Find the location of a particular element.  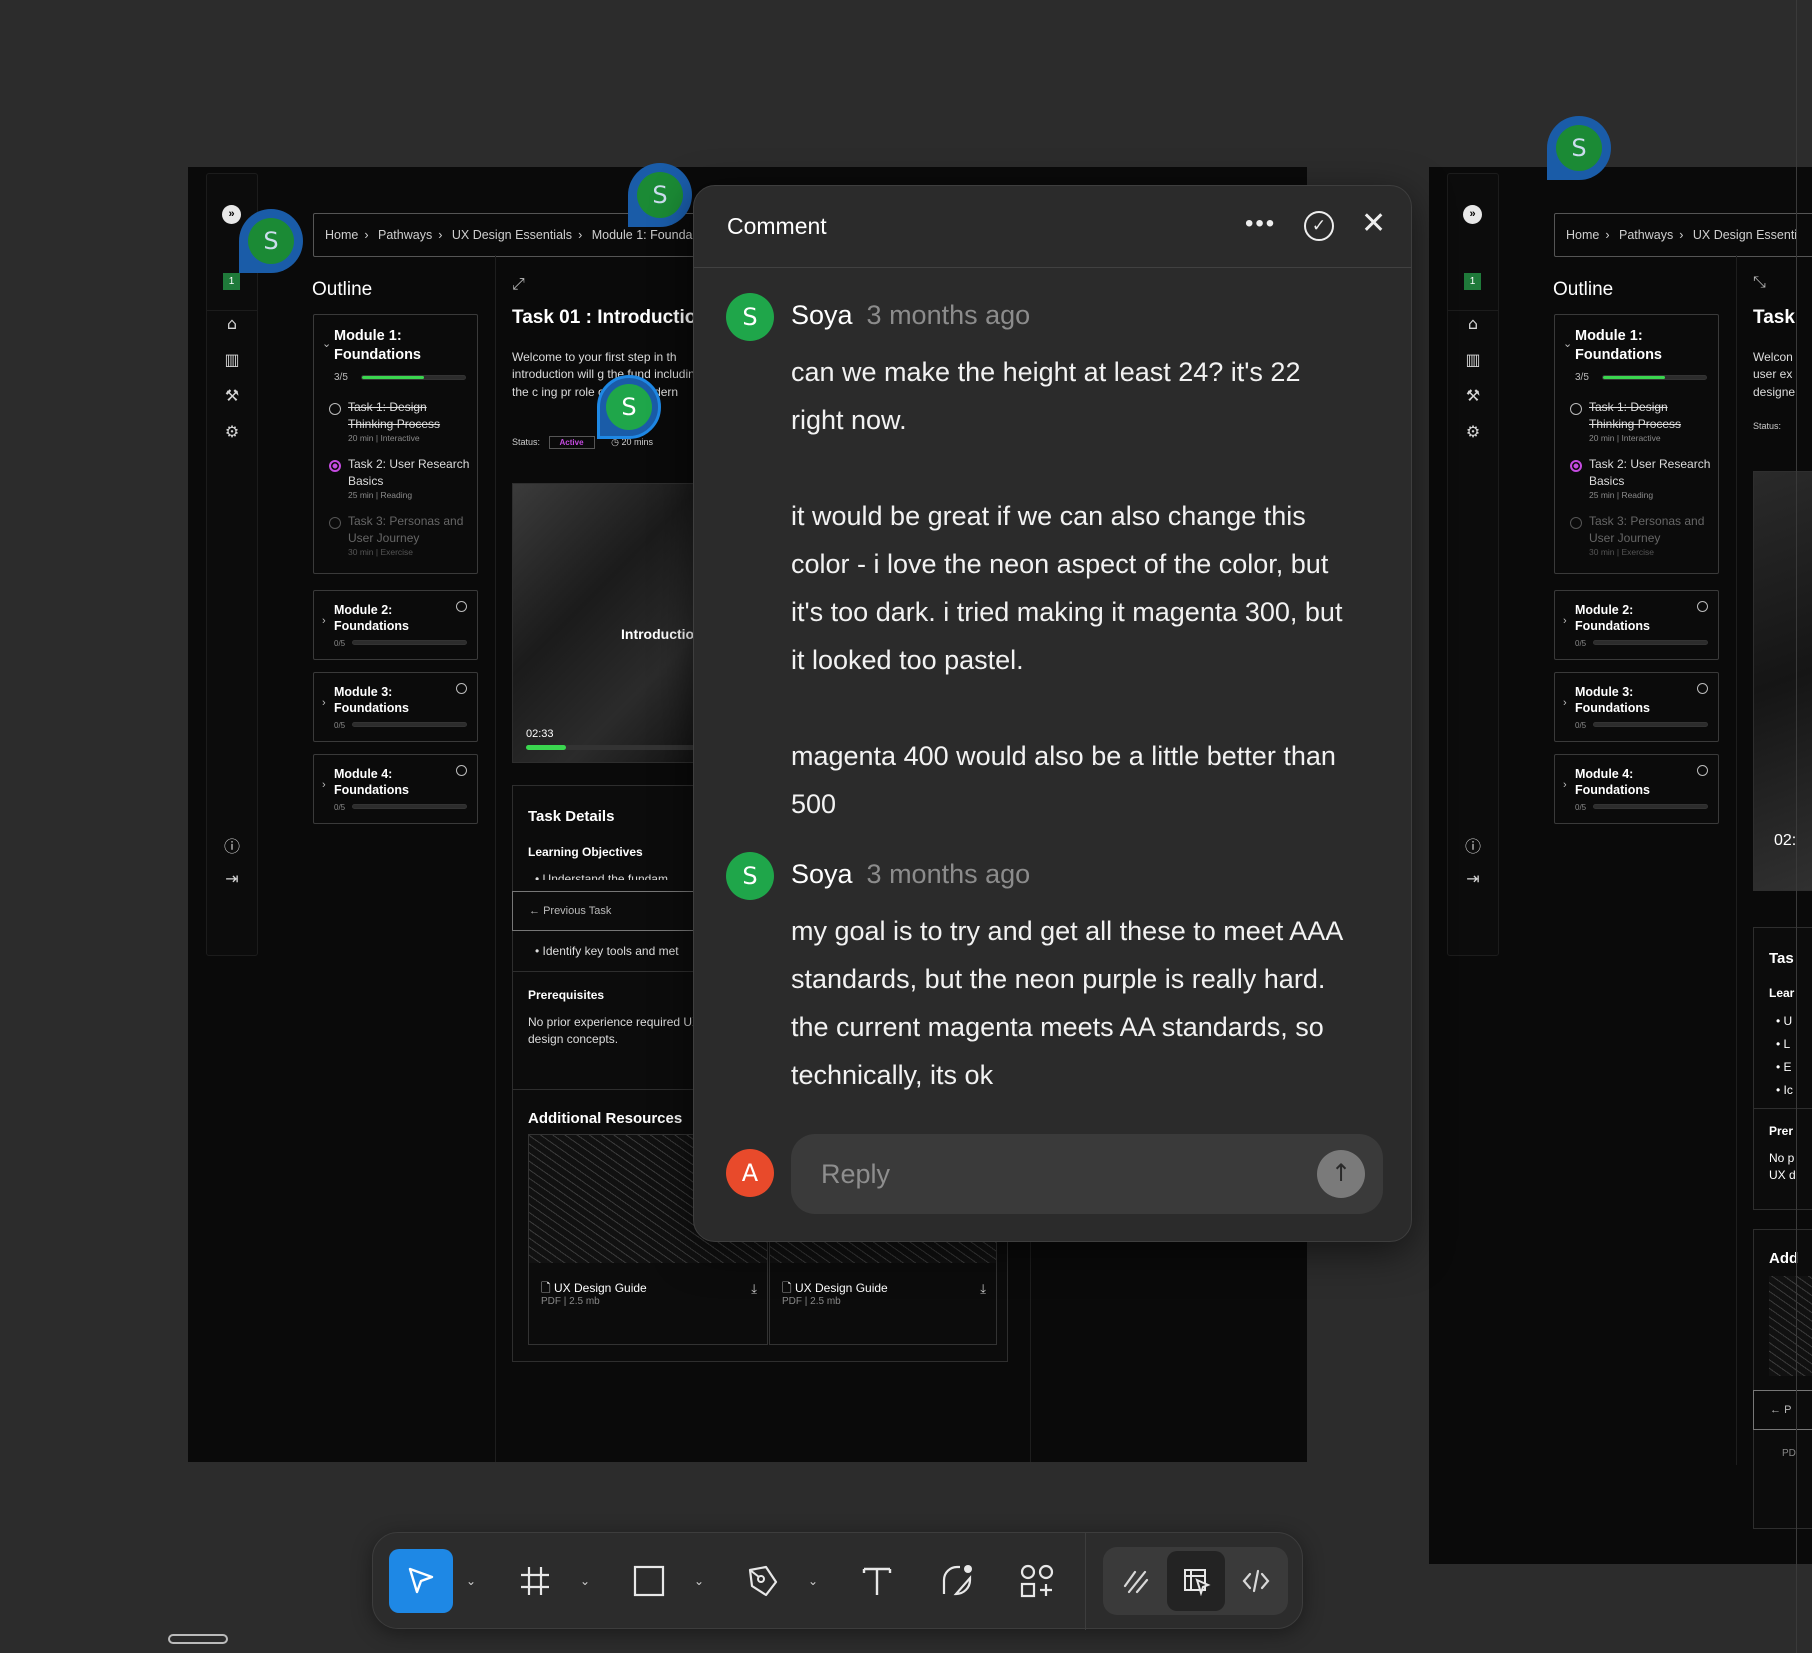

move-tool-button is located at coordinates (421, 1581).